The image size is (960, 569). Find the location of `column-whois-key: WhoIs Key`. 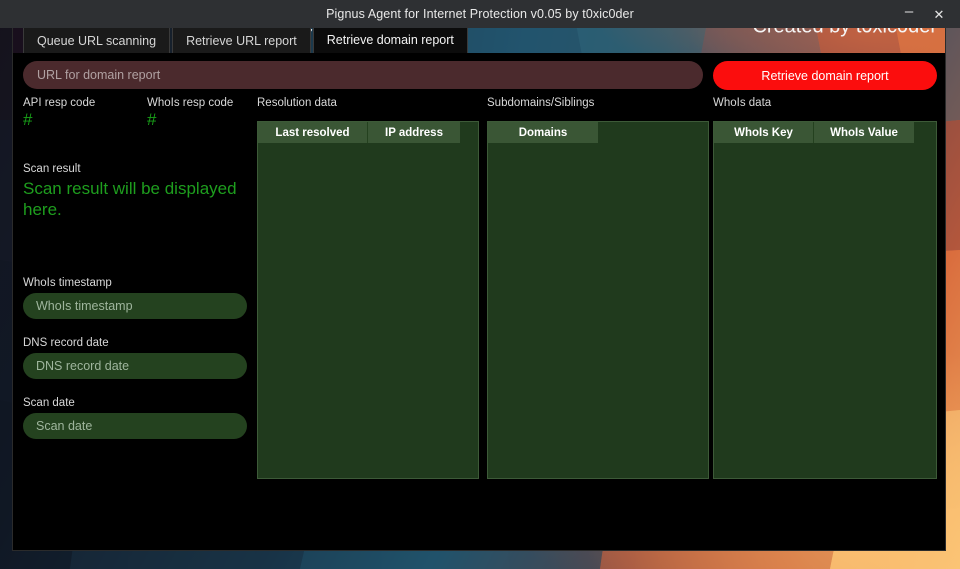

column-whois-key: WhoIs Key is located at coordinates (764, 132).